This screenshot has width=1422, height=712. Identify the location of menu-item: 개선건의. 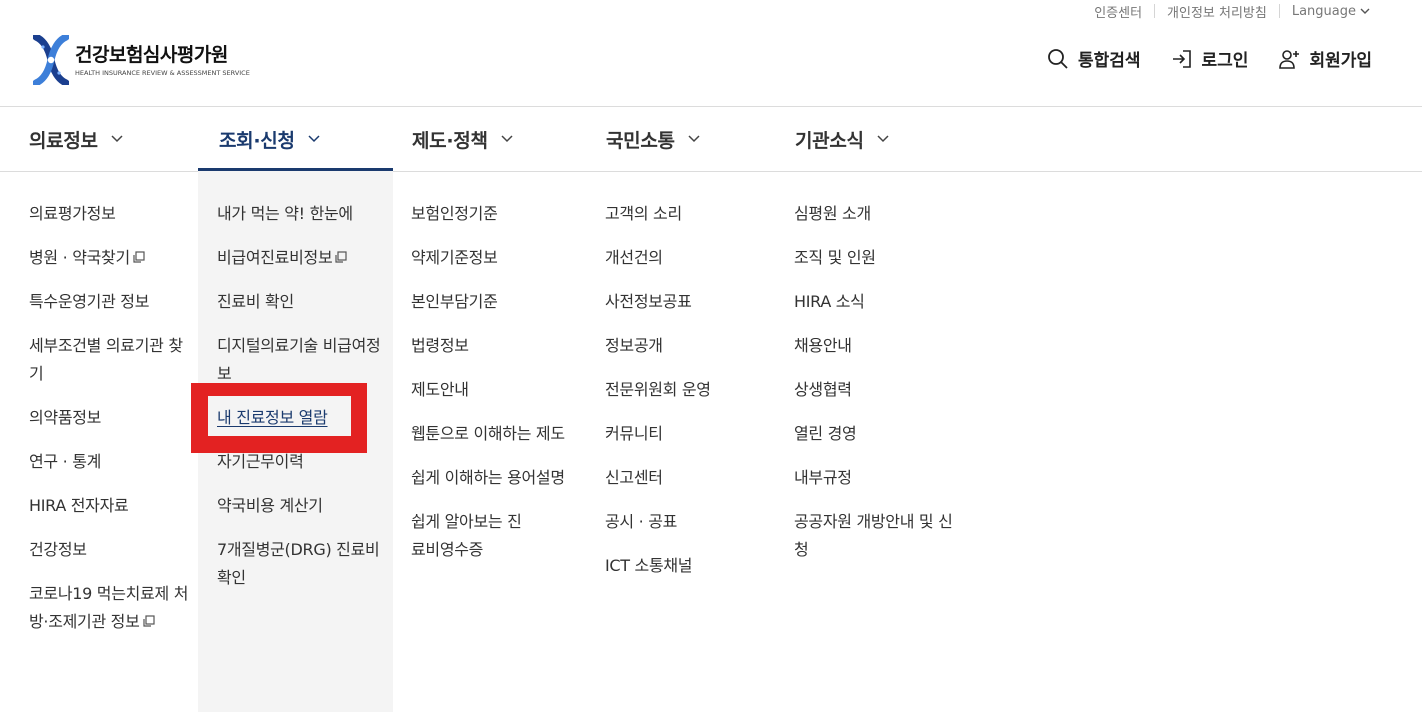
(690, 258).